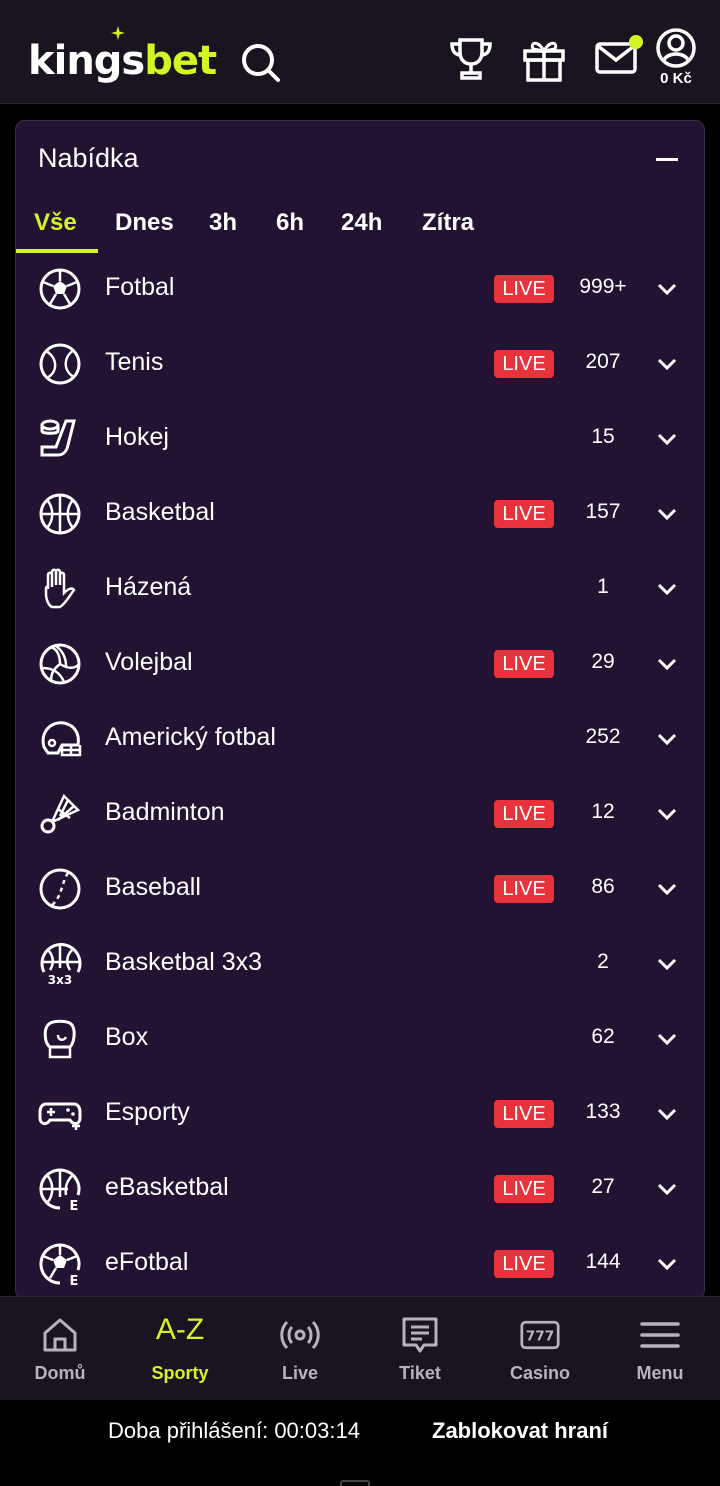 Image resolution: width=720 pixels, height=1486 pixels. What do you see at coordinates (290, 223) in the screenshot?
I see `tab-6h: 6h` at bounding box center [290, 223].